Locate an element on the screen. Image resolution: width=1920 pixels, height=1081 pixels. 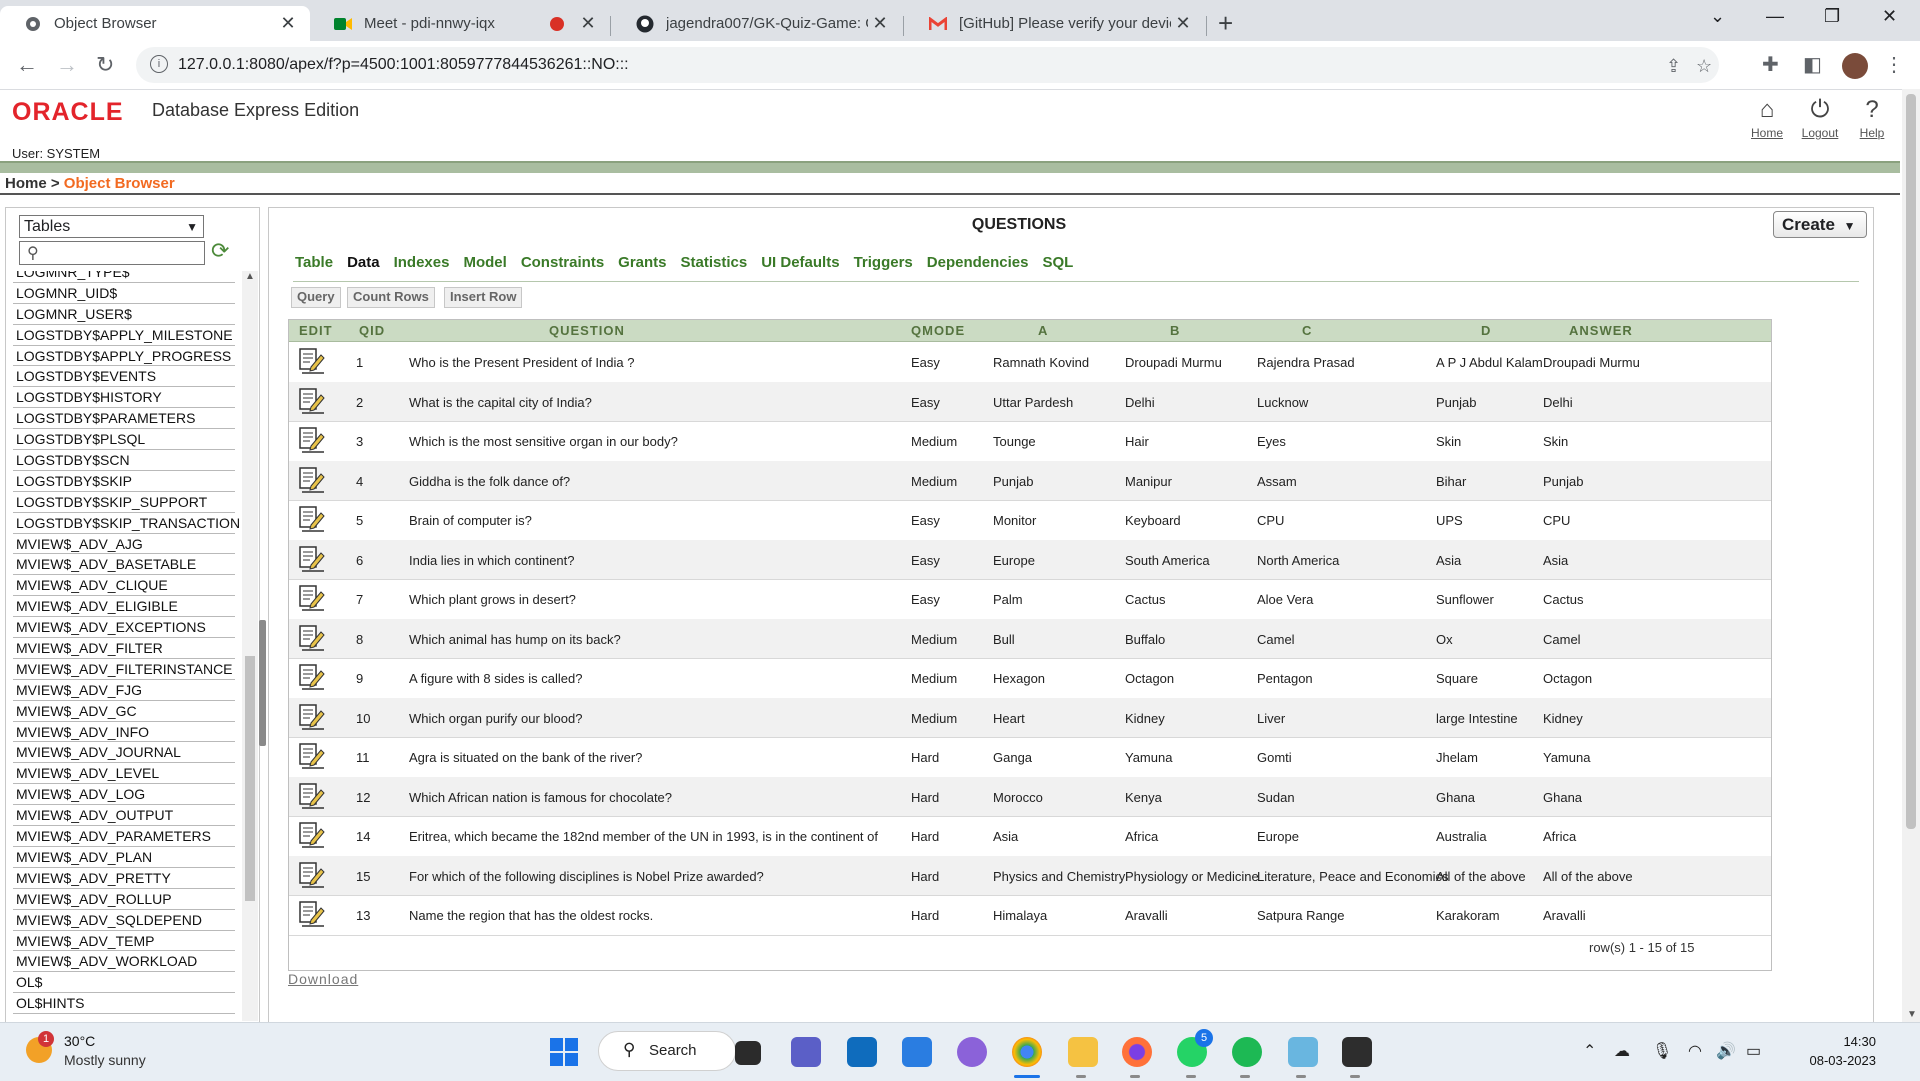
object-list-item: LOGMNR_USER$ is located at coordinates (124, 314).